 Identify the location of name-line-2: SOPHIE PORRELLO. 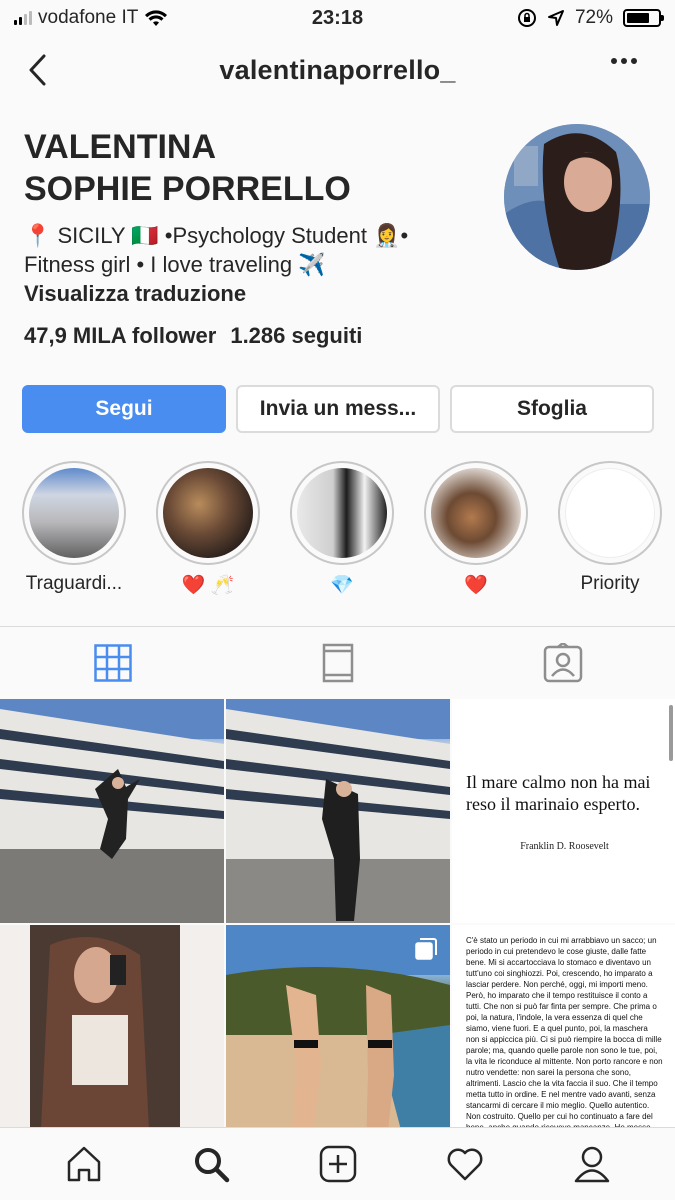
(187, 189).